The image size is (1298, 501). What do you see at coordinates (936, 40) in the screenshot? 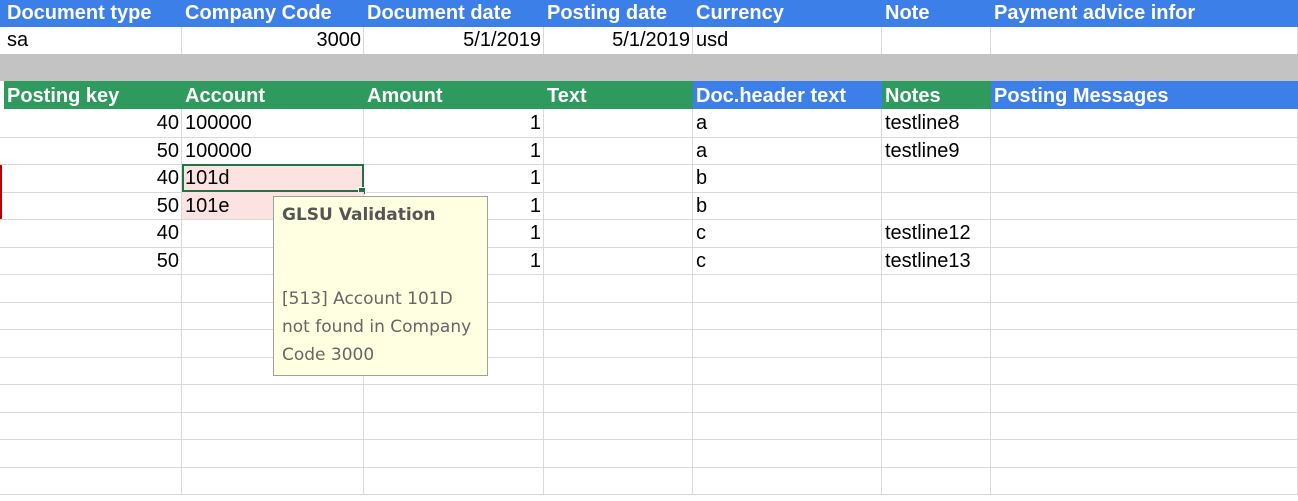
I see `cell-note` at bounding box center [936, 40].